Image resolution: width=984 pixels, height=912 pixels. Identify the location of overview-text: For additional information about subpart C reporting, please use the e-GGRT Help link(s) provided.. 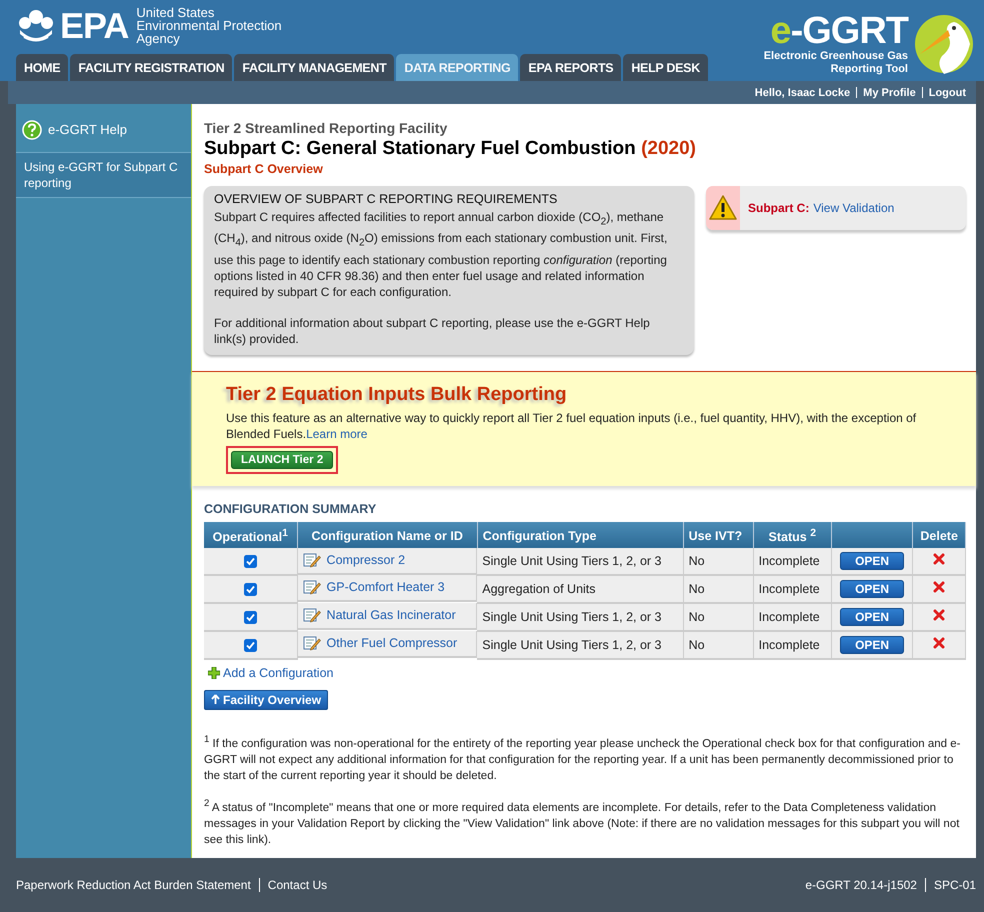
(432, 330).